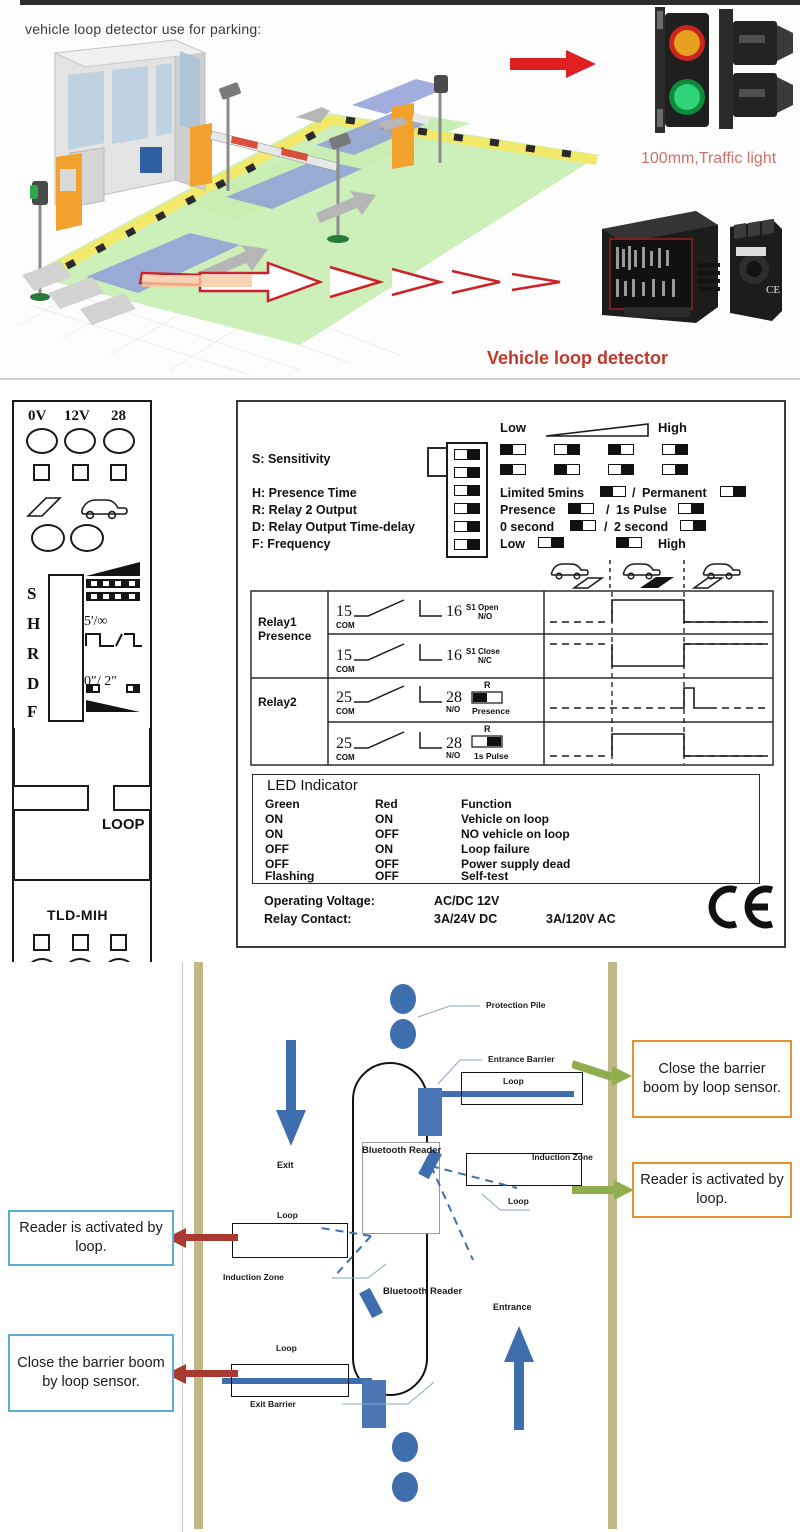 The image size is (800, 1532). I want to click on svg-text: 28, so click(454, 697).